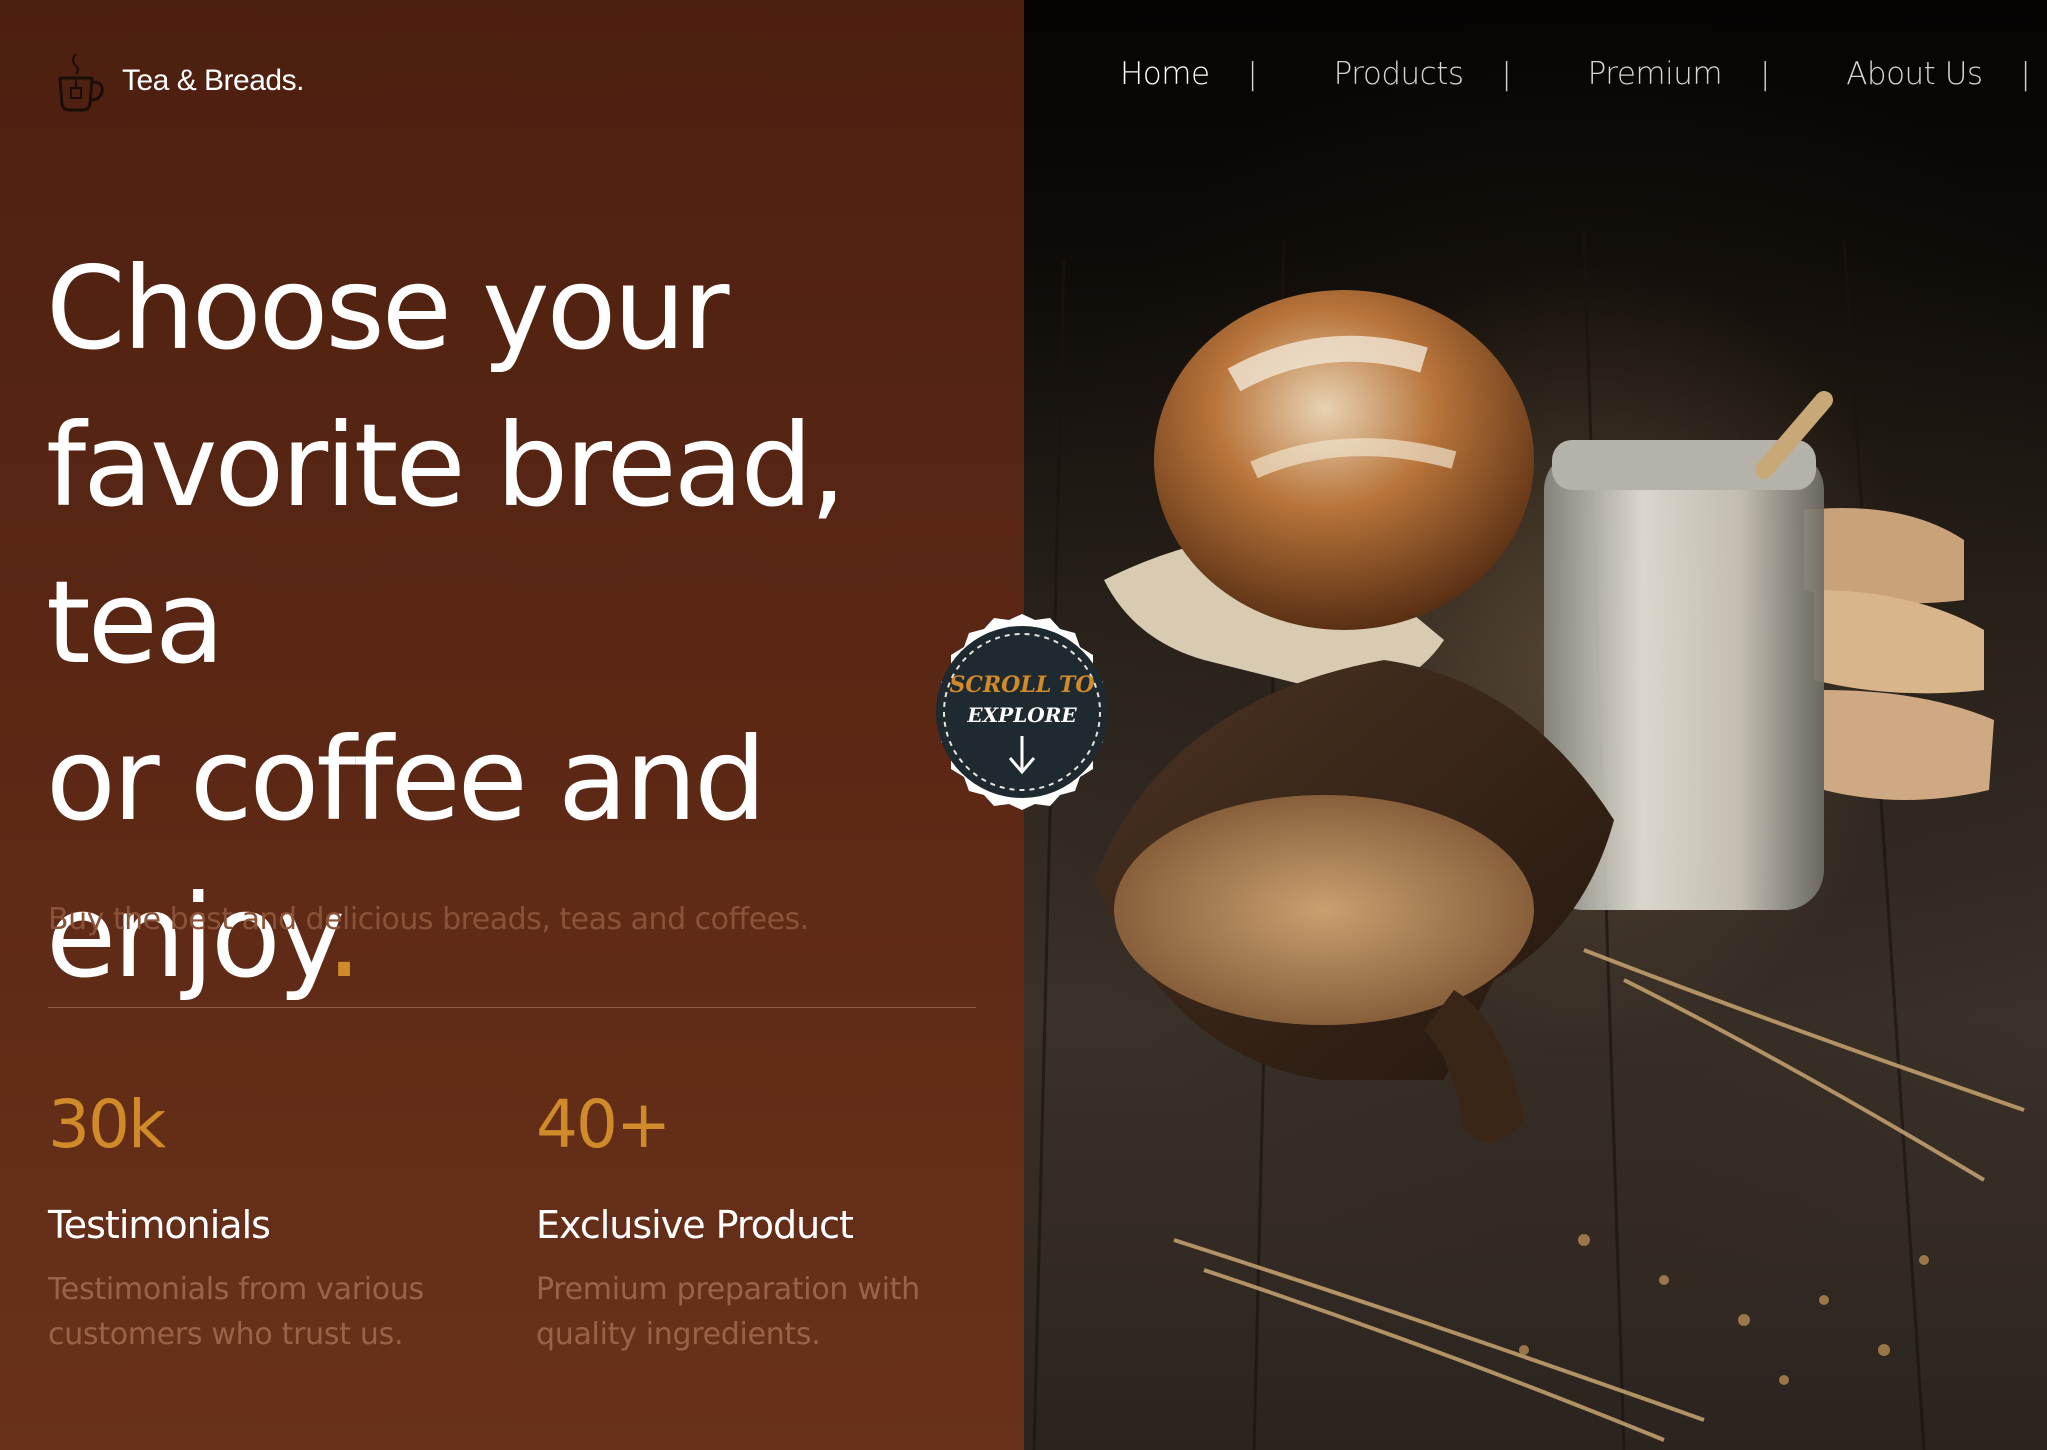 This screenshot has height=1450, width=2047. I want to click on scroll-label-line2: EXPLORE, so click(1021, 715).